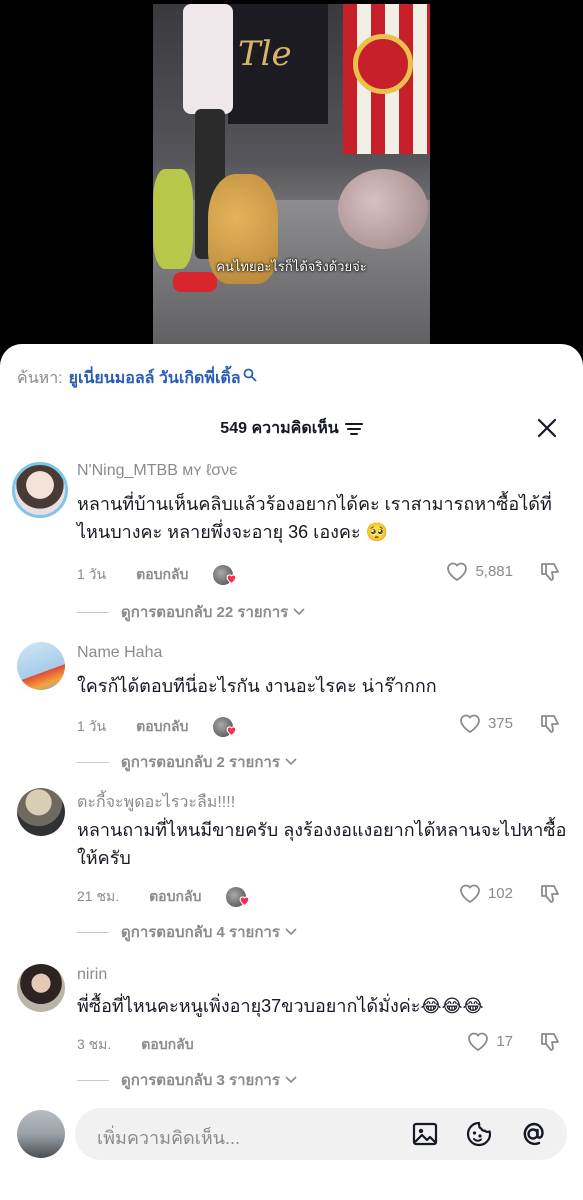 The image size is (583, 1200). What do you see at coordinates (383, 209) in the screenshot?
I see `video-elephant-balloon` at bounding box center [383, 209].